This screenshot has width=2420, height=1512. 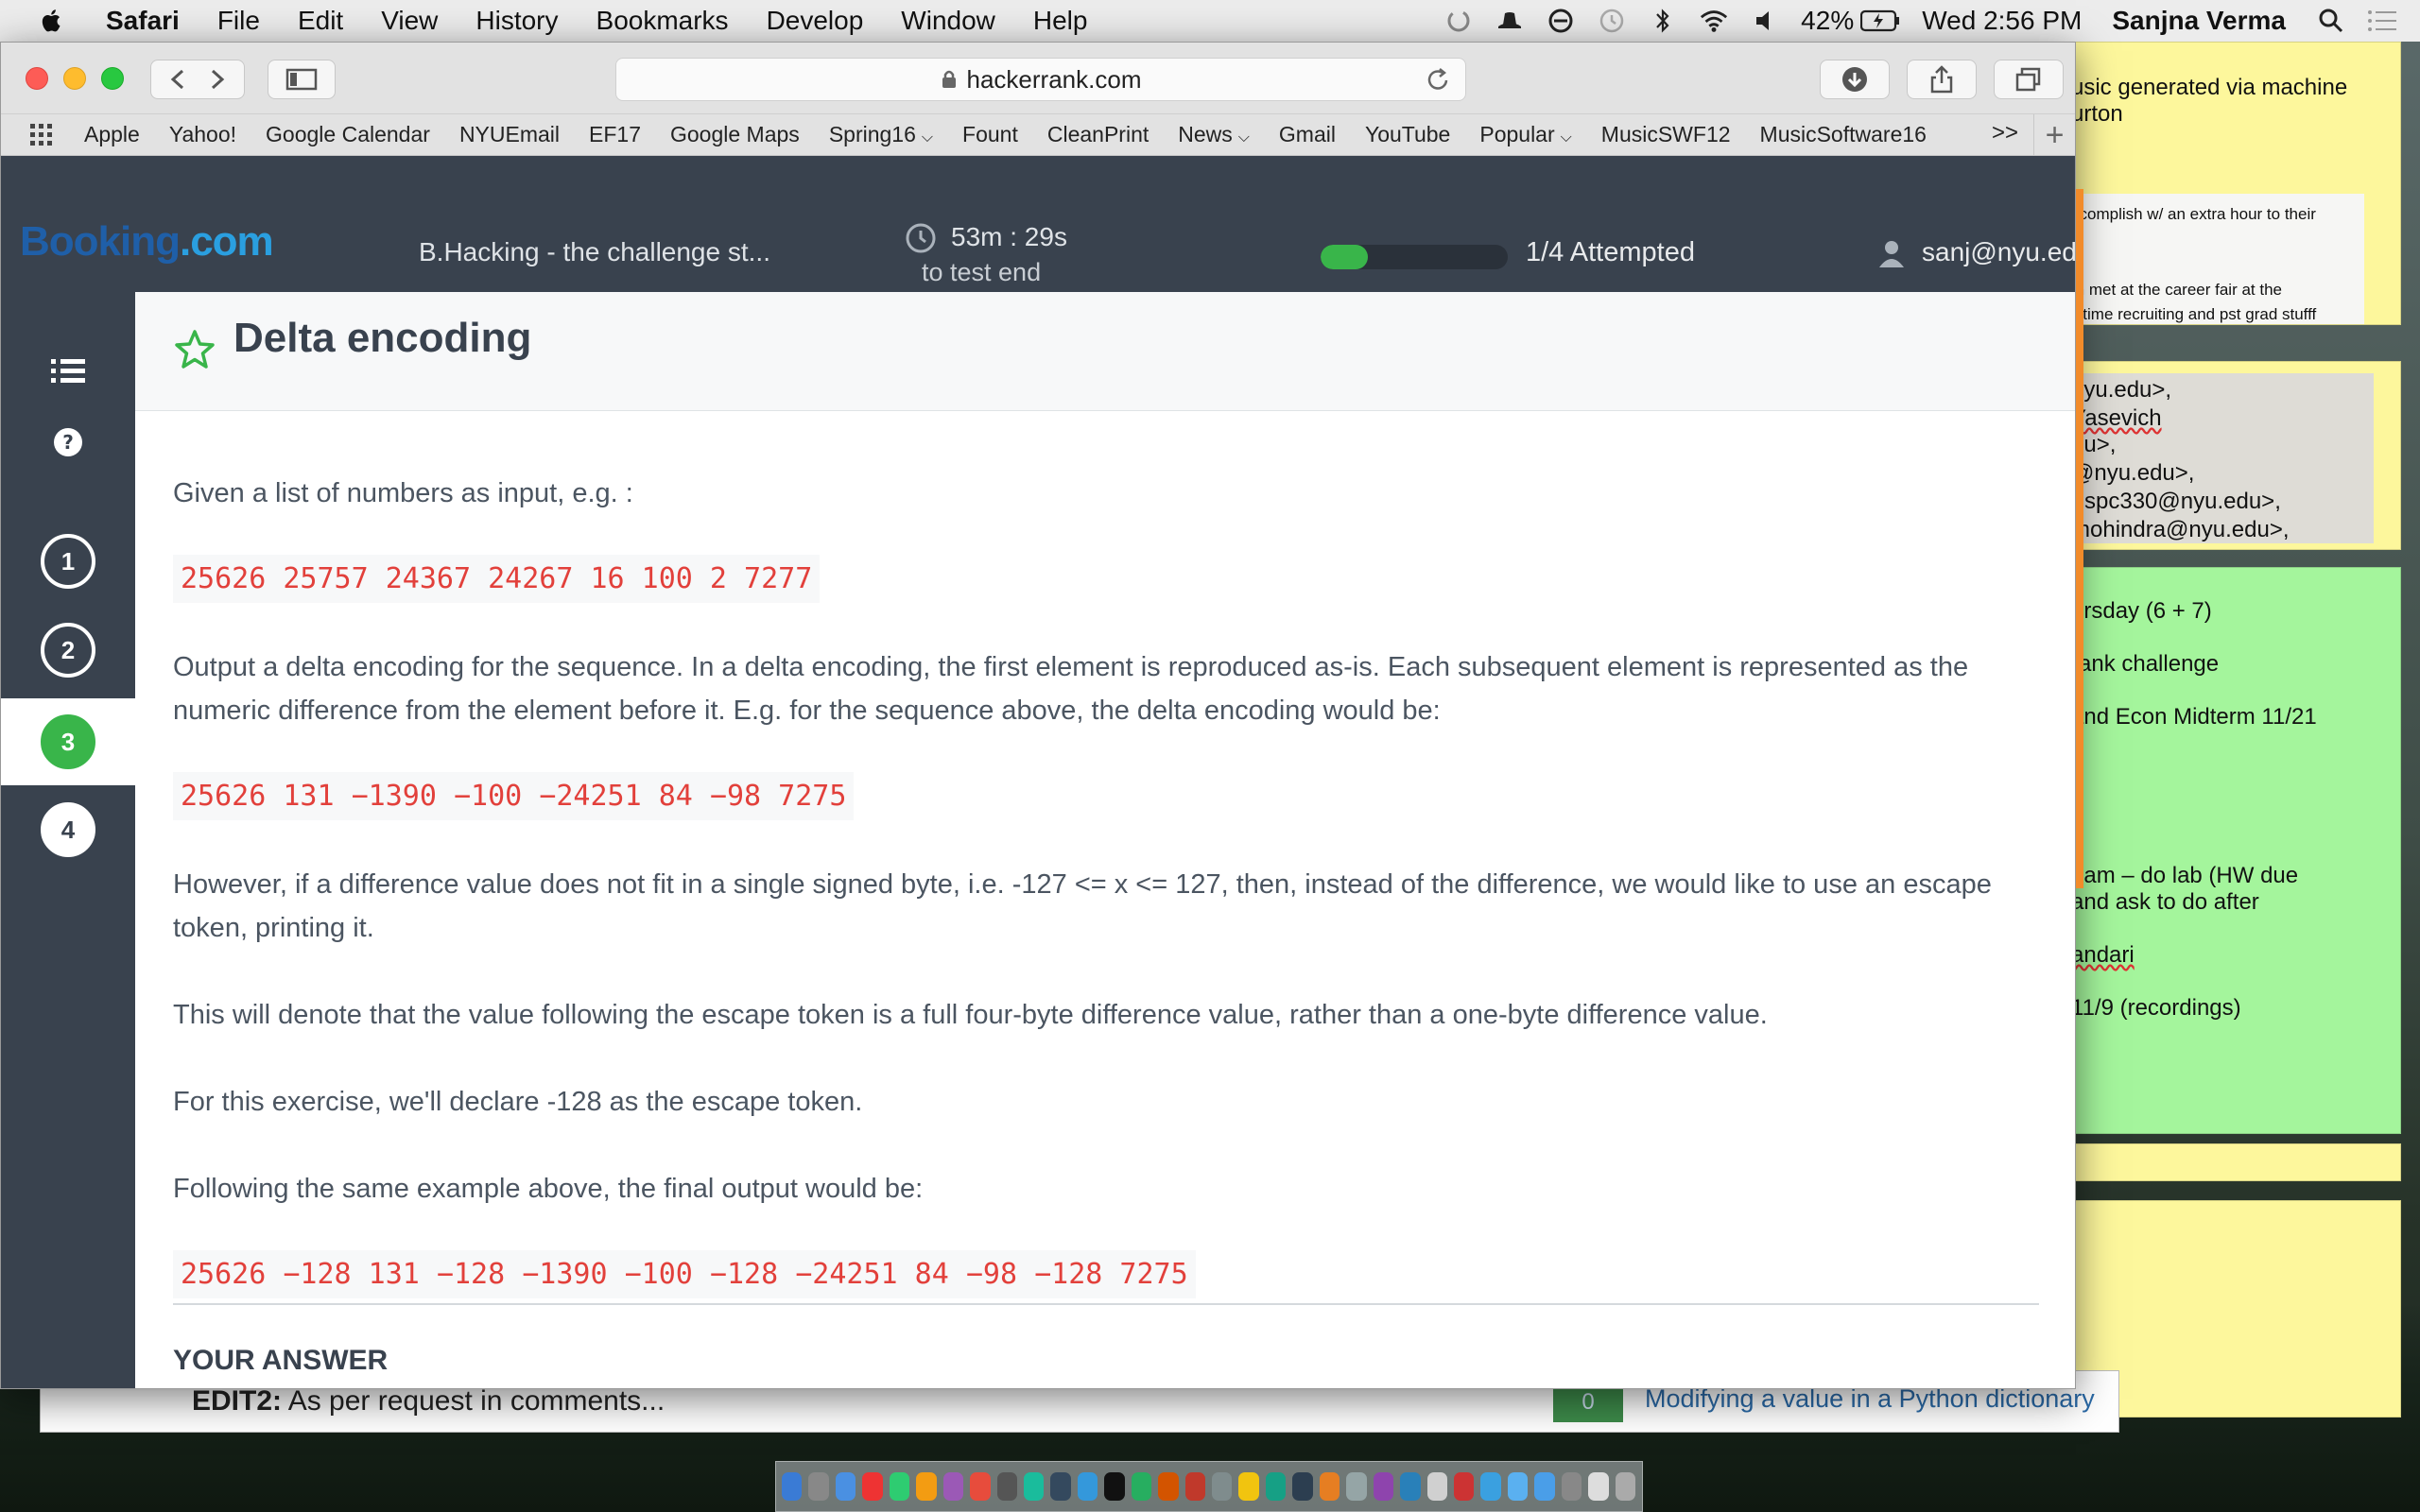 I want to click on lock-icon, so click(x=949, y=79).